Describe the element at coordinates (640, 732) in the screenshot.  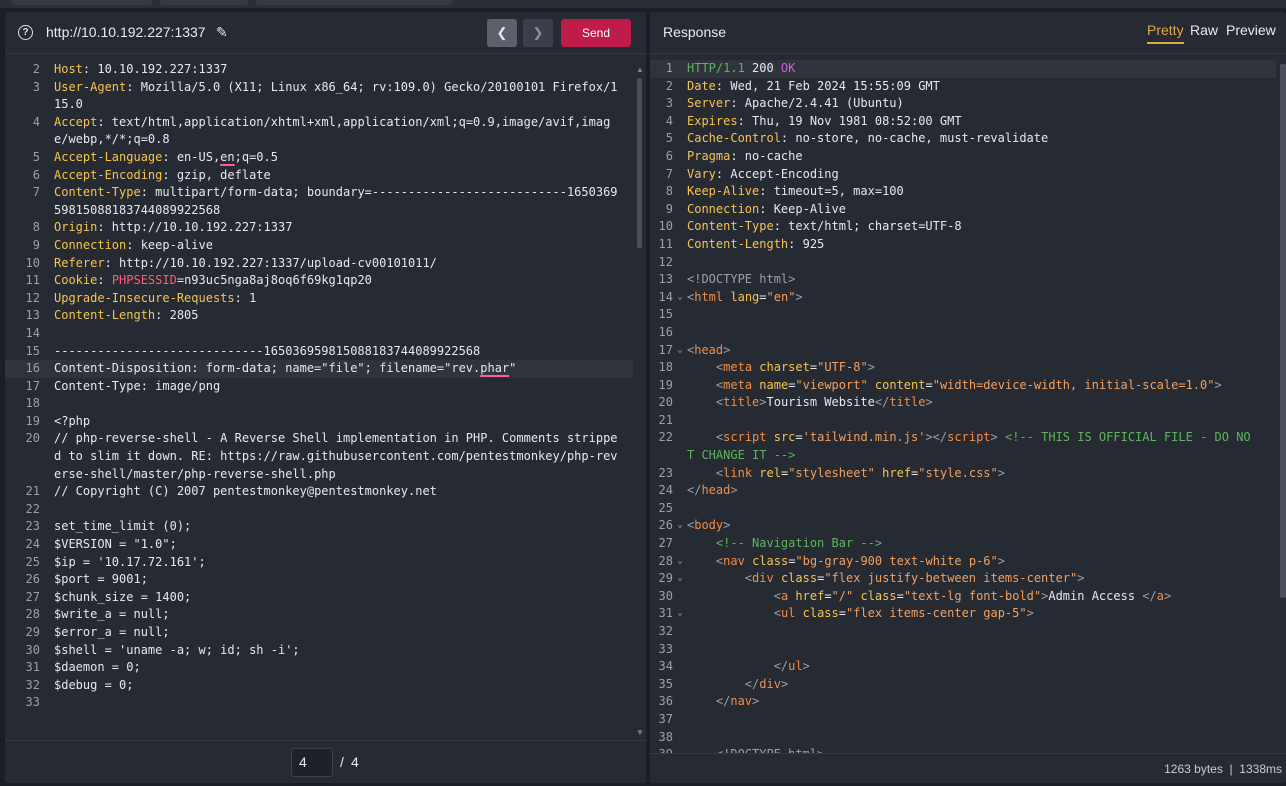
I see `scroll-down-arrow: ▼` at that location.